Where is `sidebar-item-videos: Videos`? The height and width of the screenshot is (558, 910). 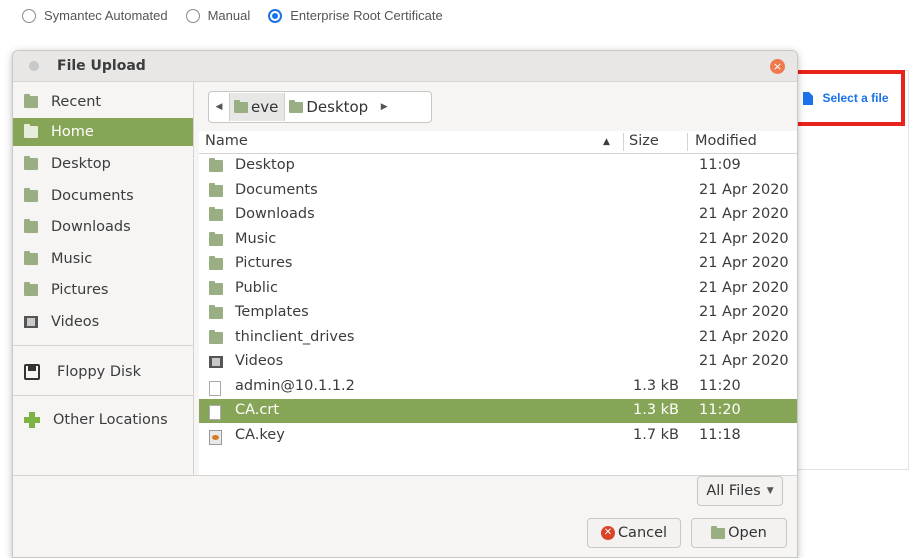
sidebar-item-videos: Videos is located at coordinates (103, 322).